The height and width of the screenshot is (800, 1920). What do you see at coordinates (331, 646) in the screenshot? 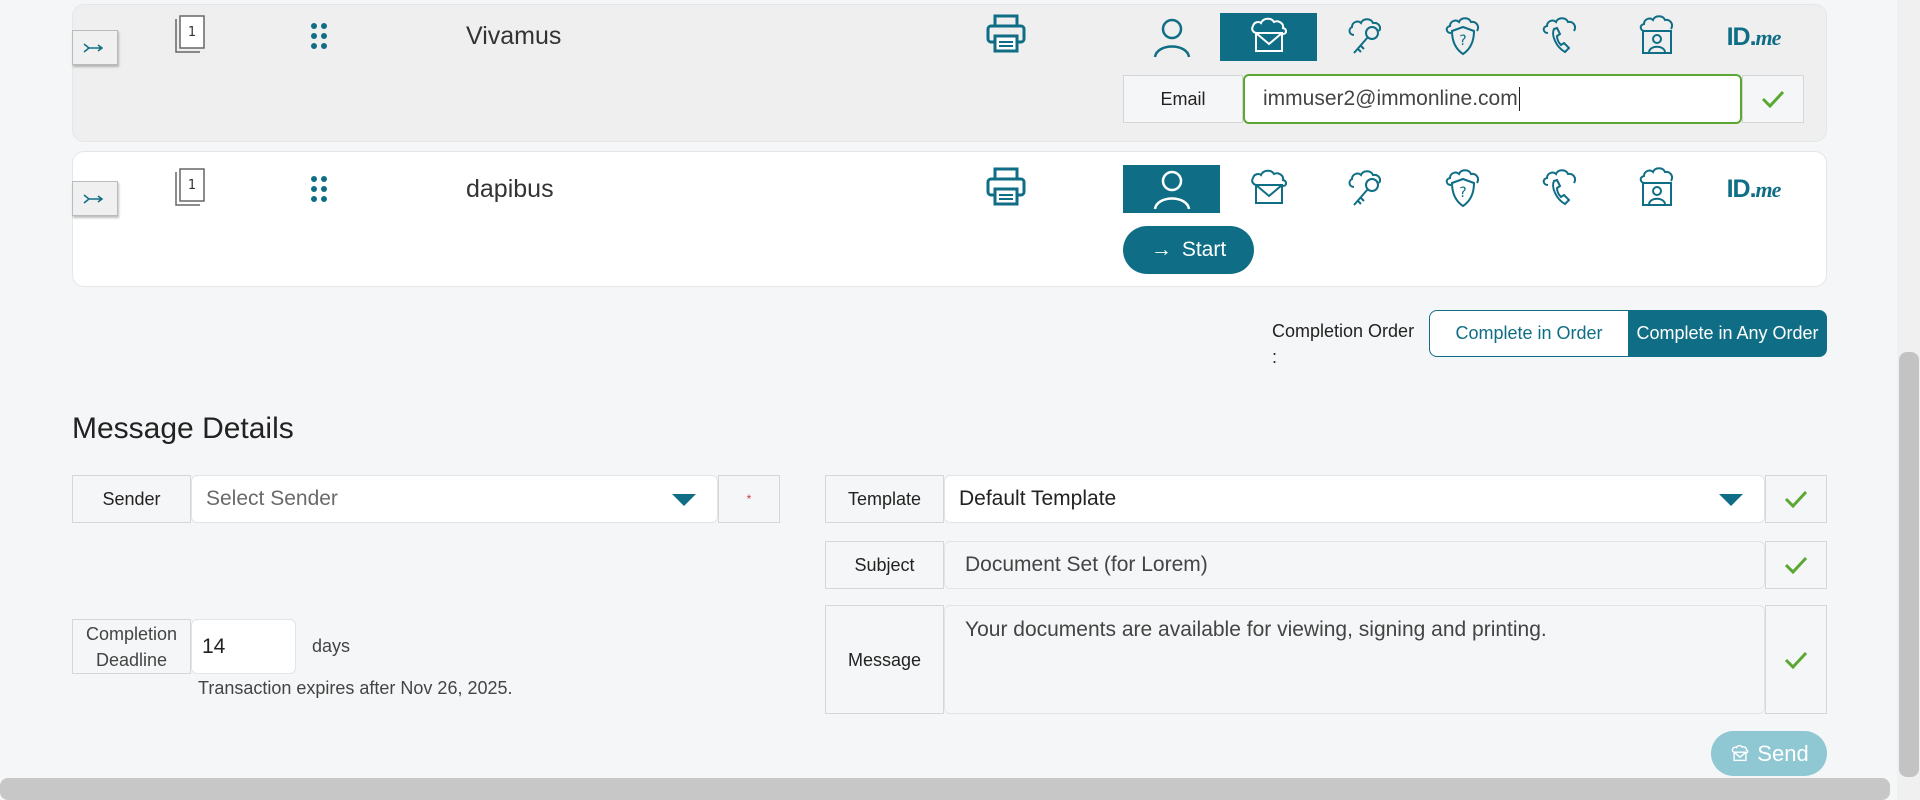
I see `deadline-unit: days` at bounding box center [331, 646].